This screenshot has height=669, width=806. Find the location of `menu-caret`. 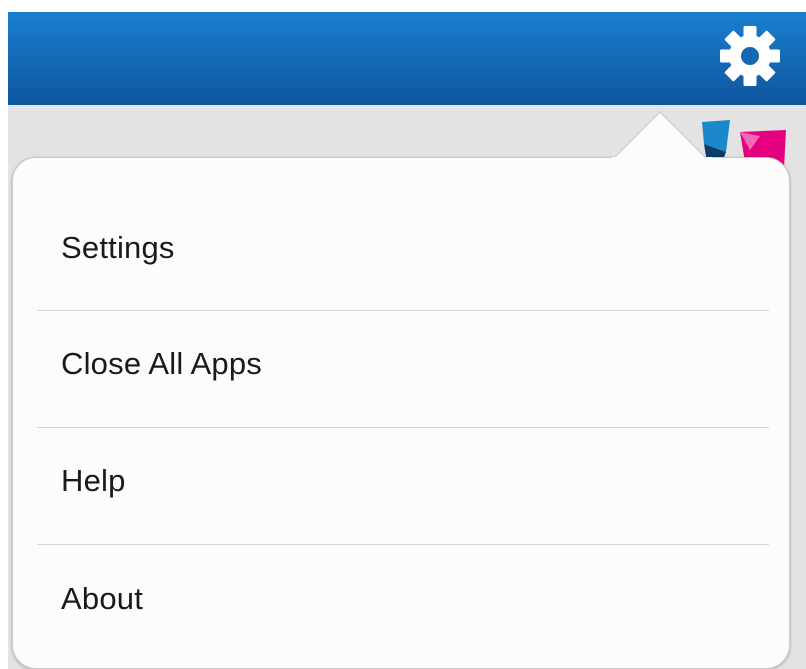

menu-caret is located at coordinates (662, 135).